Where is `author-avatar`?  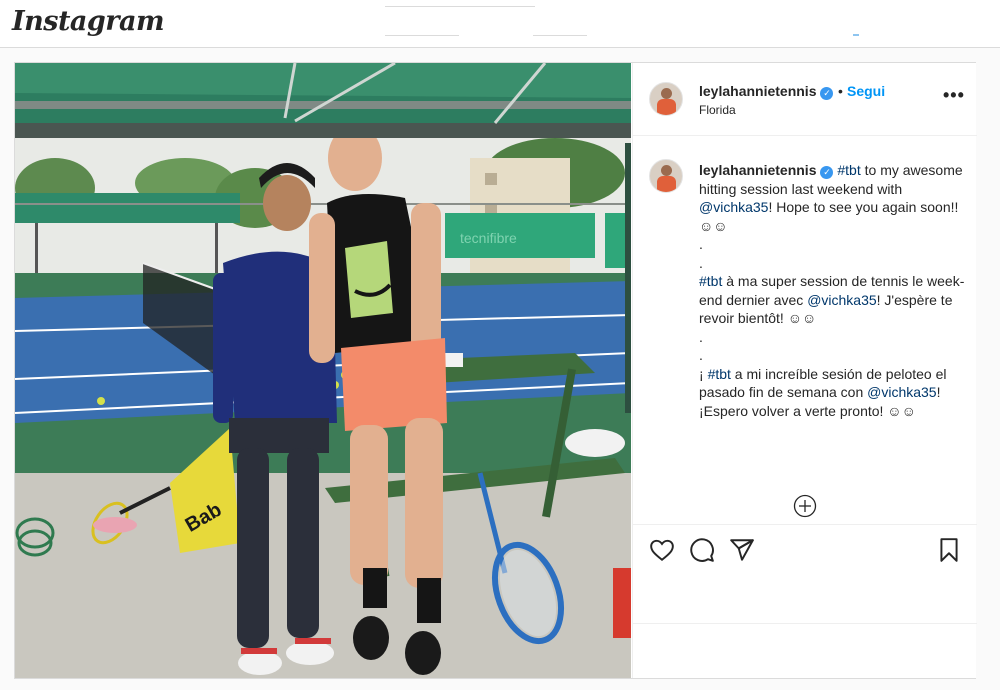
author-avatar is located at coordinates (666, 99).